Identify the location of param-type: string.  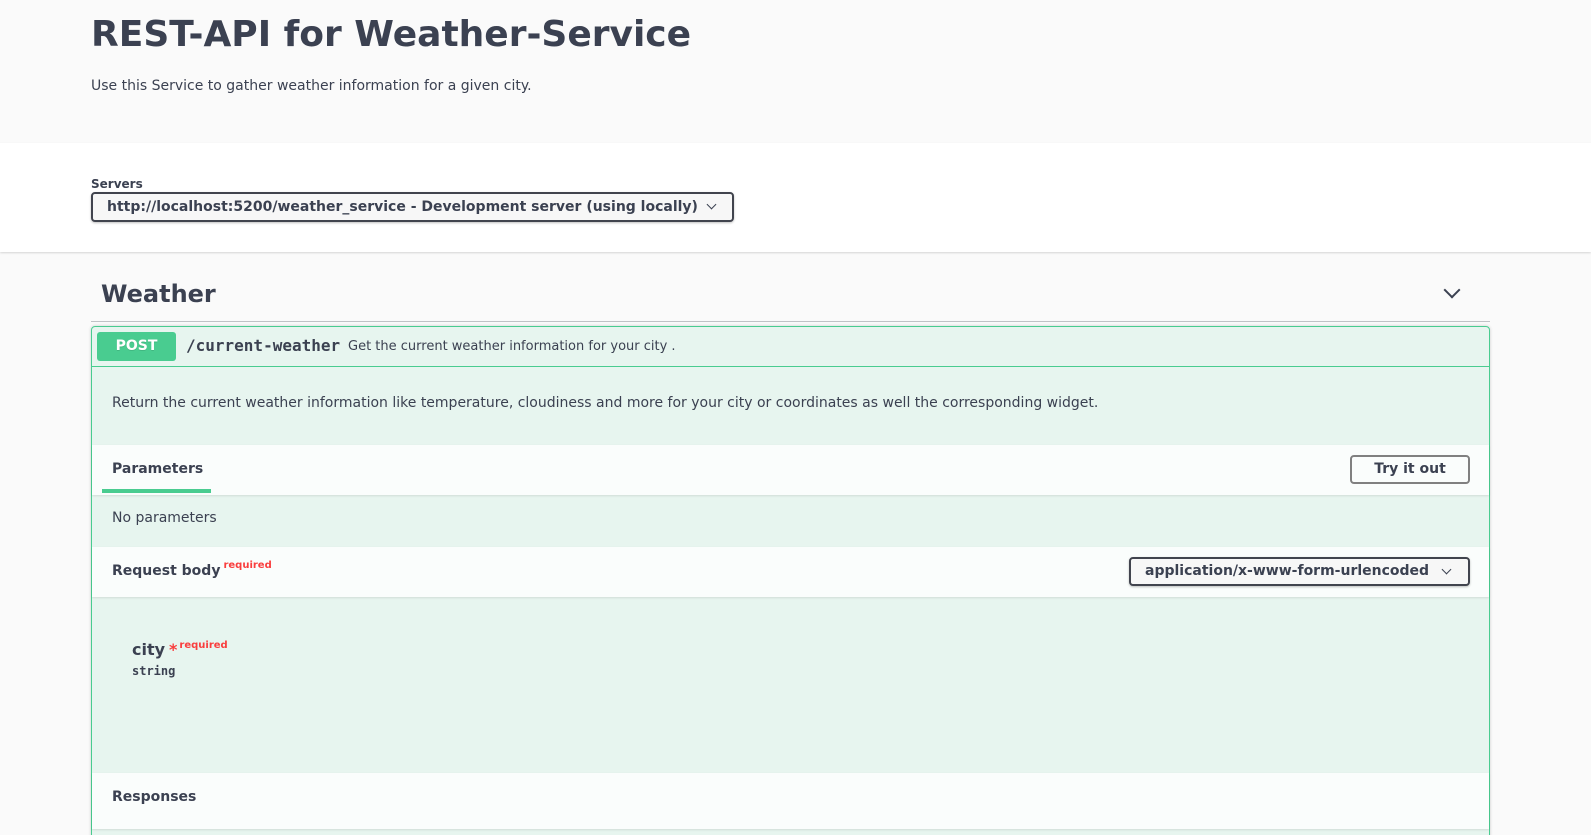
(154, 671).